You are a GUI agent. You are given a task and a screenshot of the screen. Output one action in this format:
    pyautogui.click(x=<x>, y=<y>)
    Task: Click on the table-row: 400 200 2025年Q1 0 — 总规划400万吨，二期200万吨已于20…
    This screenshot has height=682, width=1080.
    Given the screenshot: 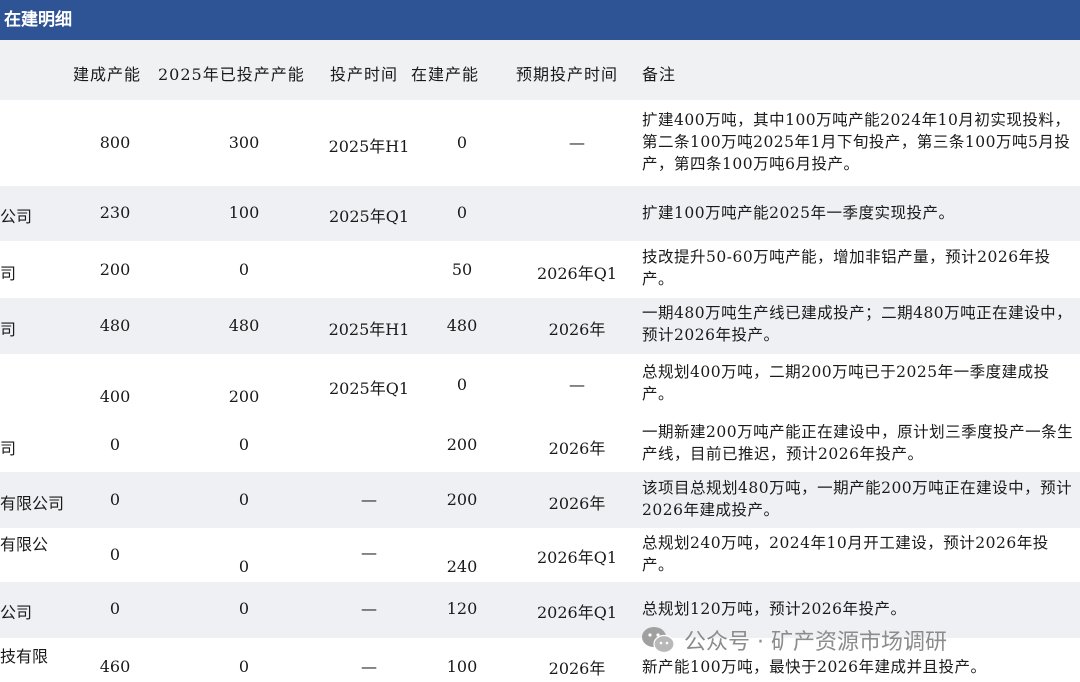 What is the action you would take?
    pyautogui.click(x=540, y=385)
    